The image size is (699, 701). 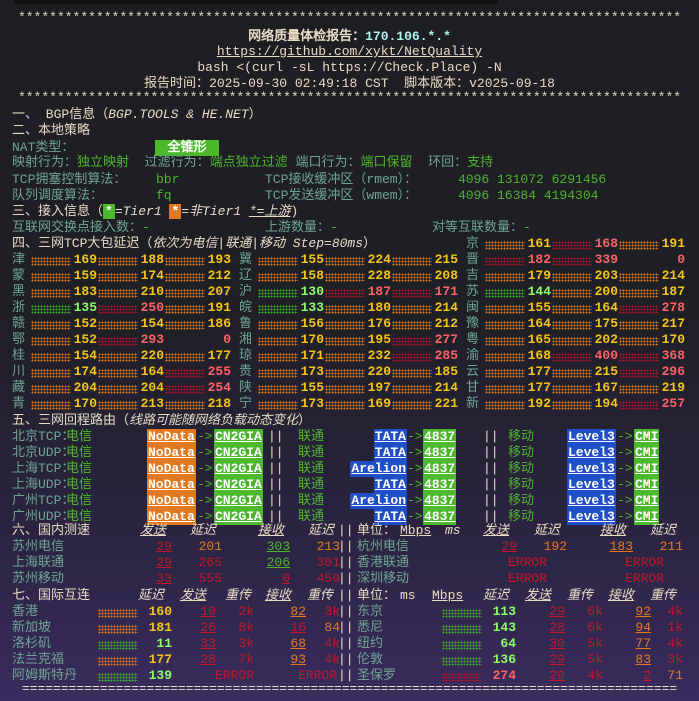 I want to click on carrier-mobile: 移动, so click(x=521, y=516).